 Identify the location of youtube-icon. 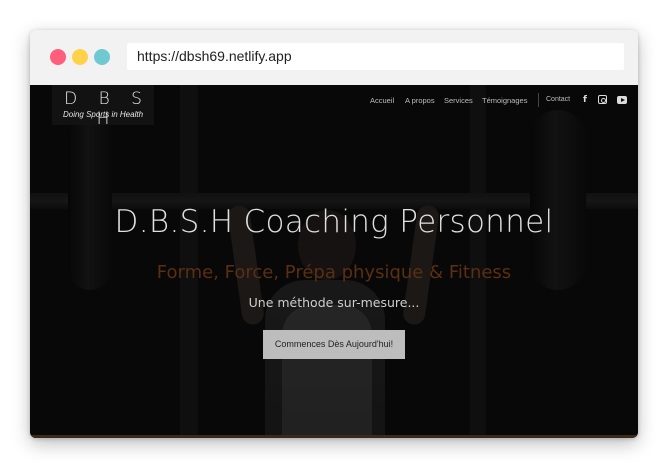
(622, 100).